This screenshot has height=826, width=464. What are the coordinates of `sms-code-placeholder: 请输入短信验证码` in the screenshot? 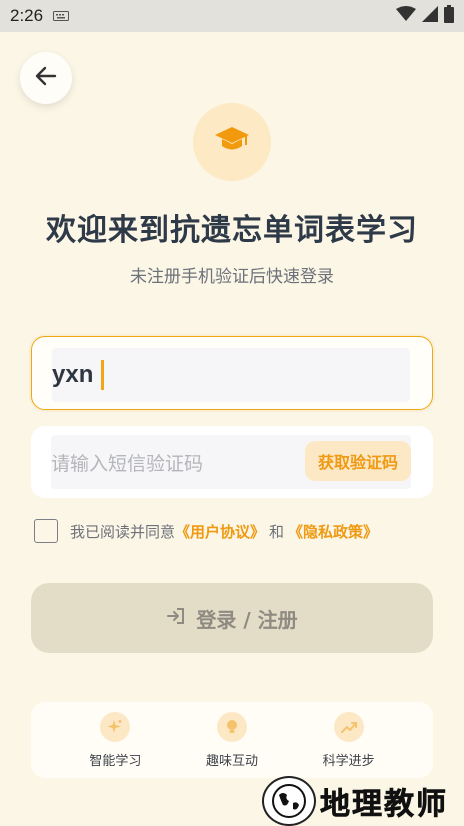 It's located at (127, 463).